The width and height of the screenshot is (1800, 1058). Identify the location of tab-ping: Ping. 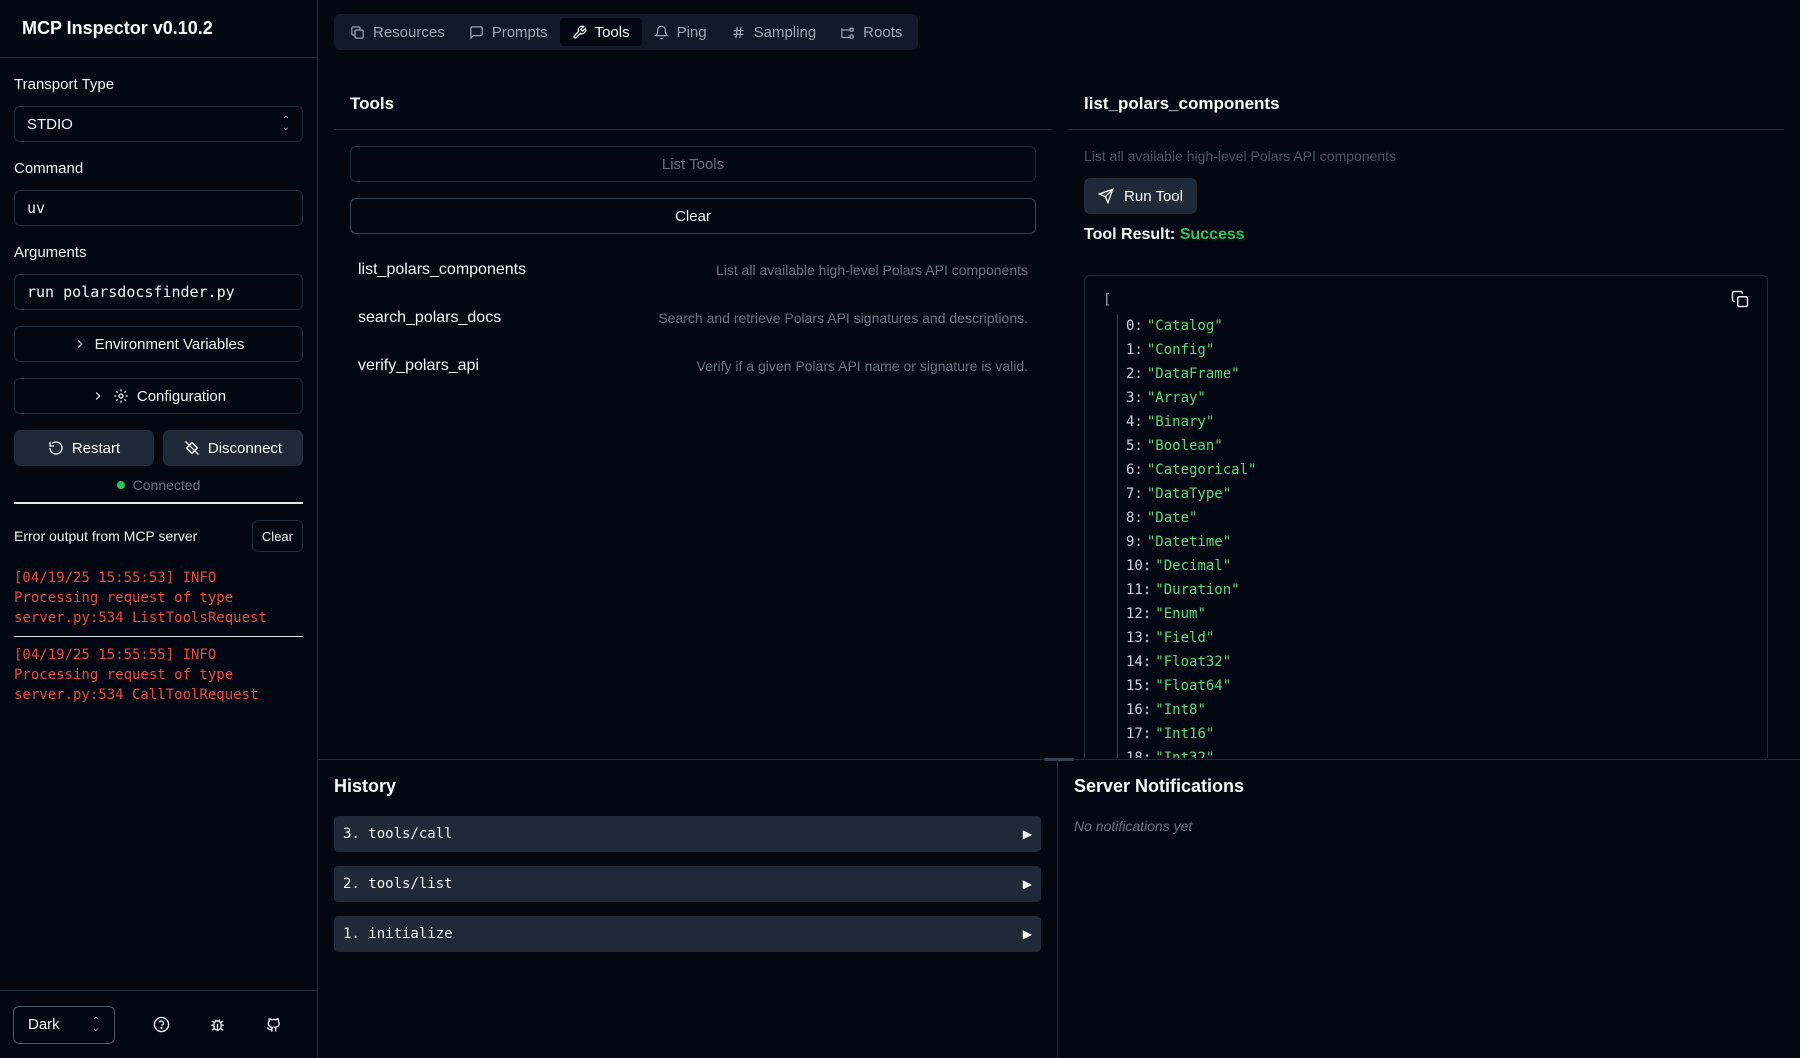
(680, 32).